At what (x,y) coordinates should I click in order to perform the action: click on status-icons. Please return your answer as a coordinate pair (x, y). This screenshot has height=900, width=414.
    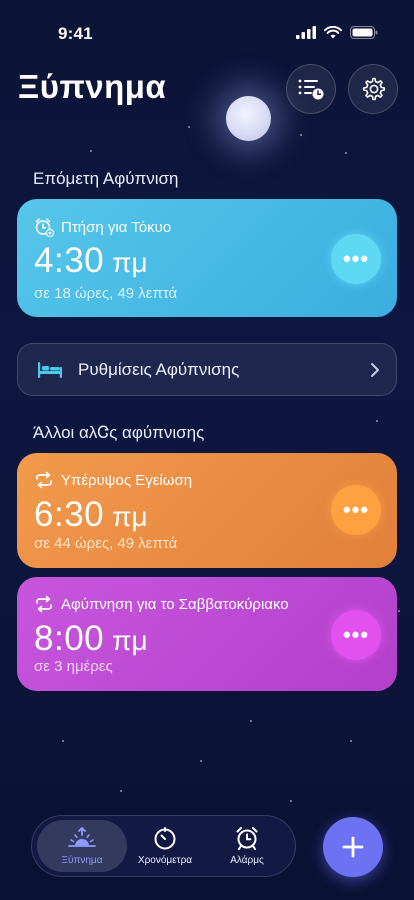
    Looking at the image, I should click on (337, 32).